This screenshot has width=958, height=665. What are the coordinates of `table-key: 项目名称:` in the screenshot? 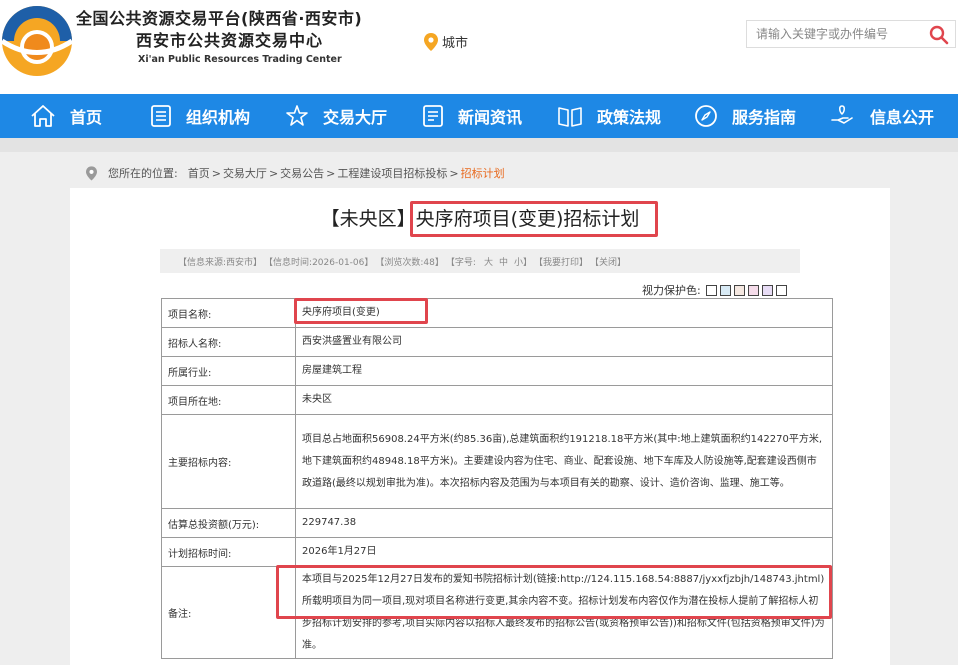 It's located at (228, 313).